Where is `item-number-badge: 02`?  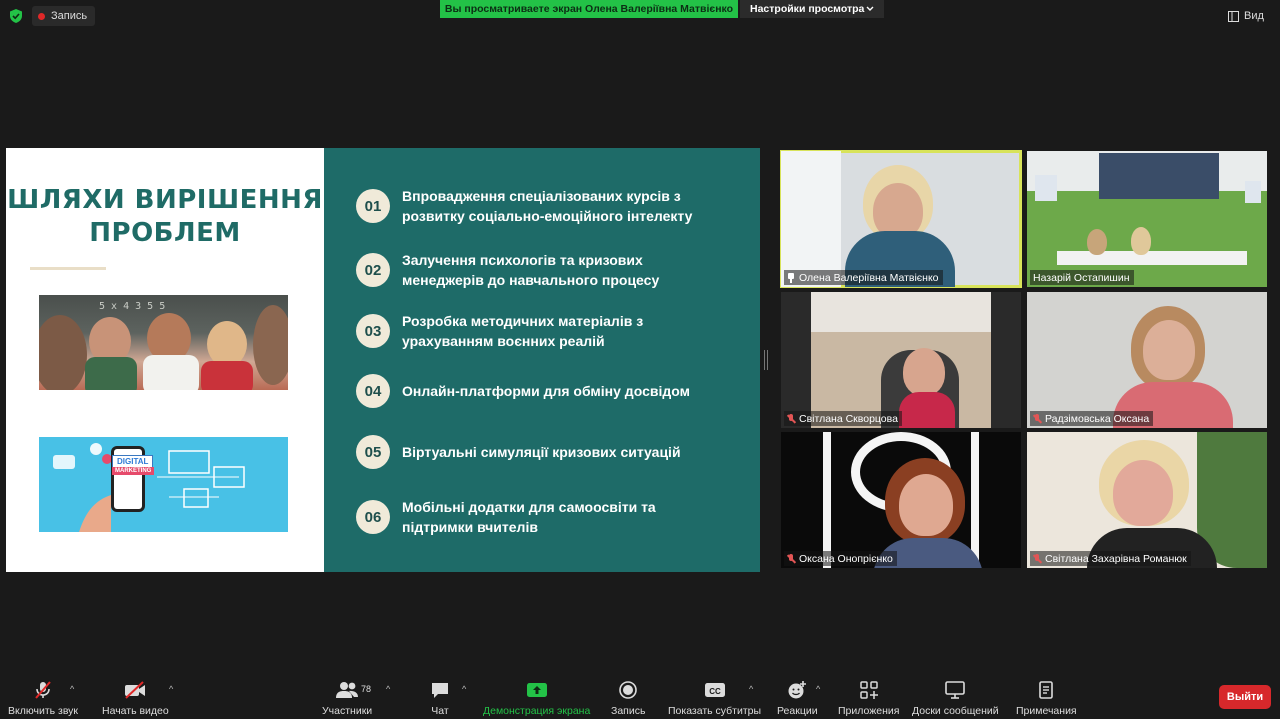 item-number-badge: 02 is located at coordinates (373, 270).